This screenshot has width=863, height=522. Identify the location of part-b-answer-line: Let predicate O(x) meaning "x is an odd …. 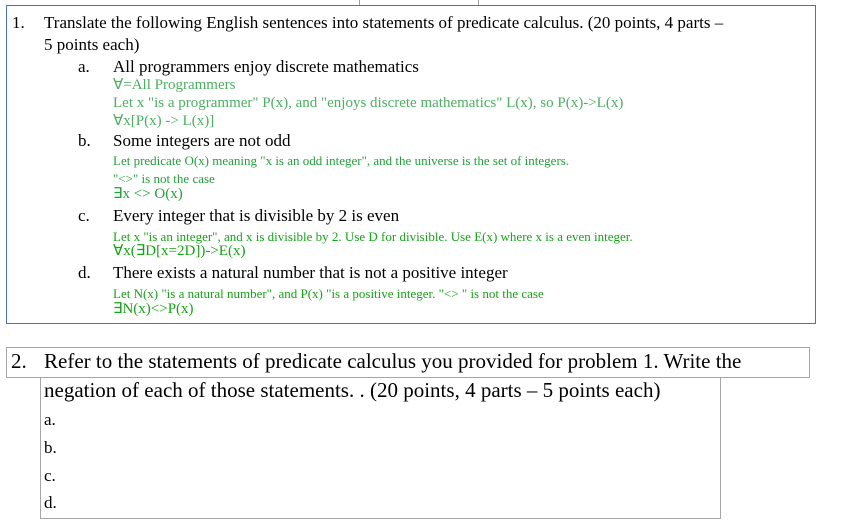
(341, 160).